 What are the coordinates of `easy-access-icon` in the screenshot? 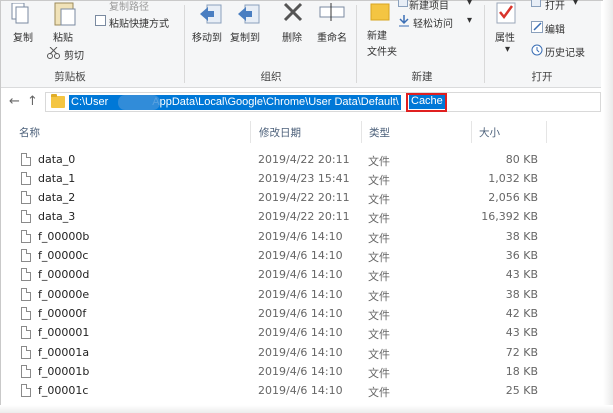 It's located at (404, 21).